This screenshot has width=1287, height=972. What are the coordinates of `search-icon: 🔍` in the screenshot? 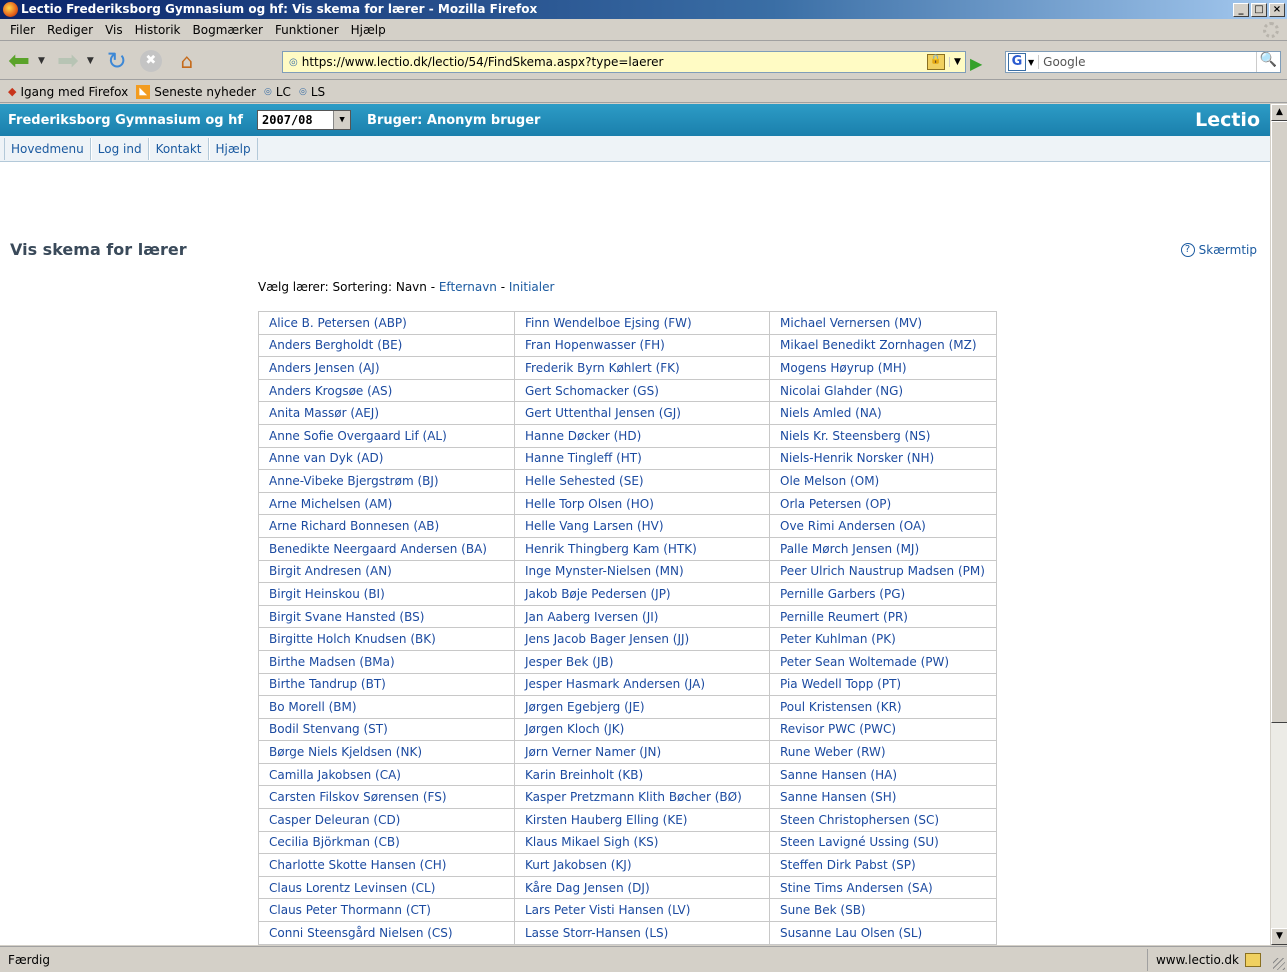 It's located at (1268, 62).